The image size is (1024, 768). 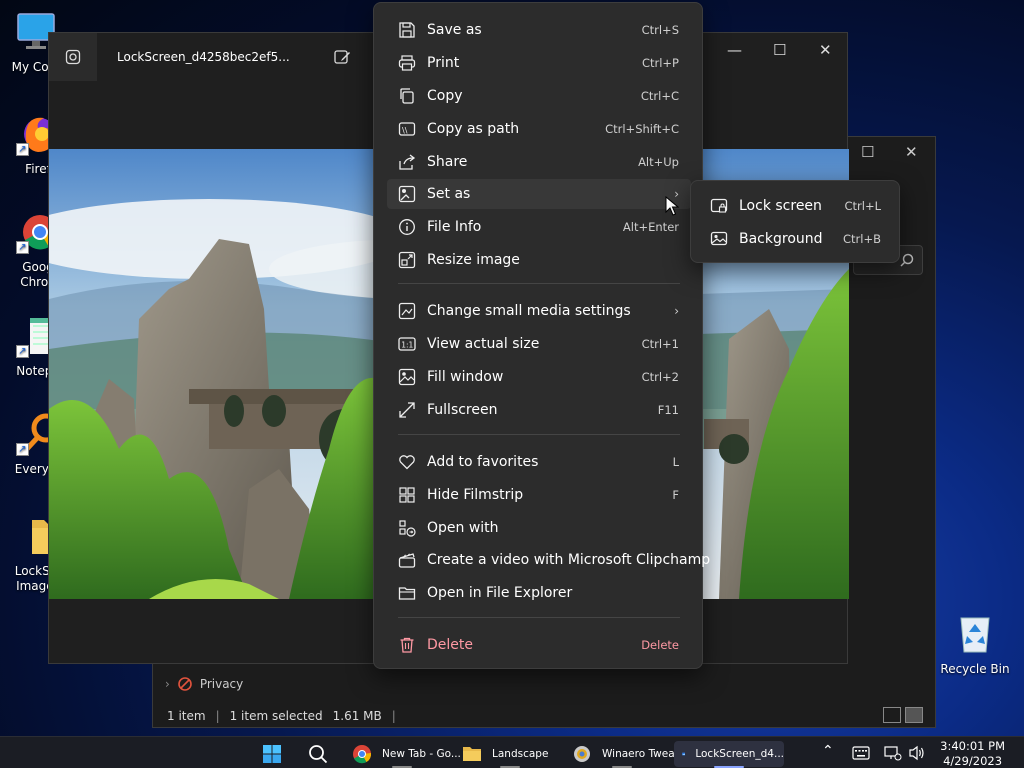 I want to click on set-as-icon, so click(x=407, y=194).